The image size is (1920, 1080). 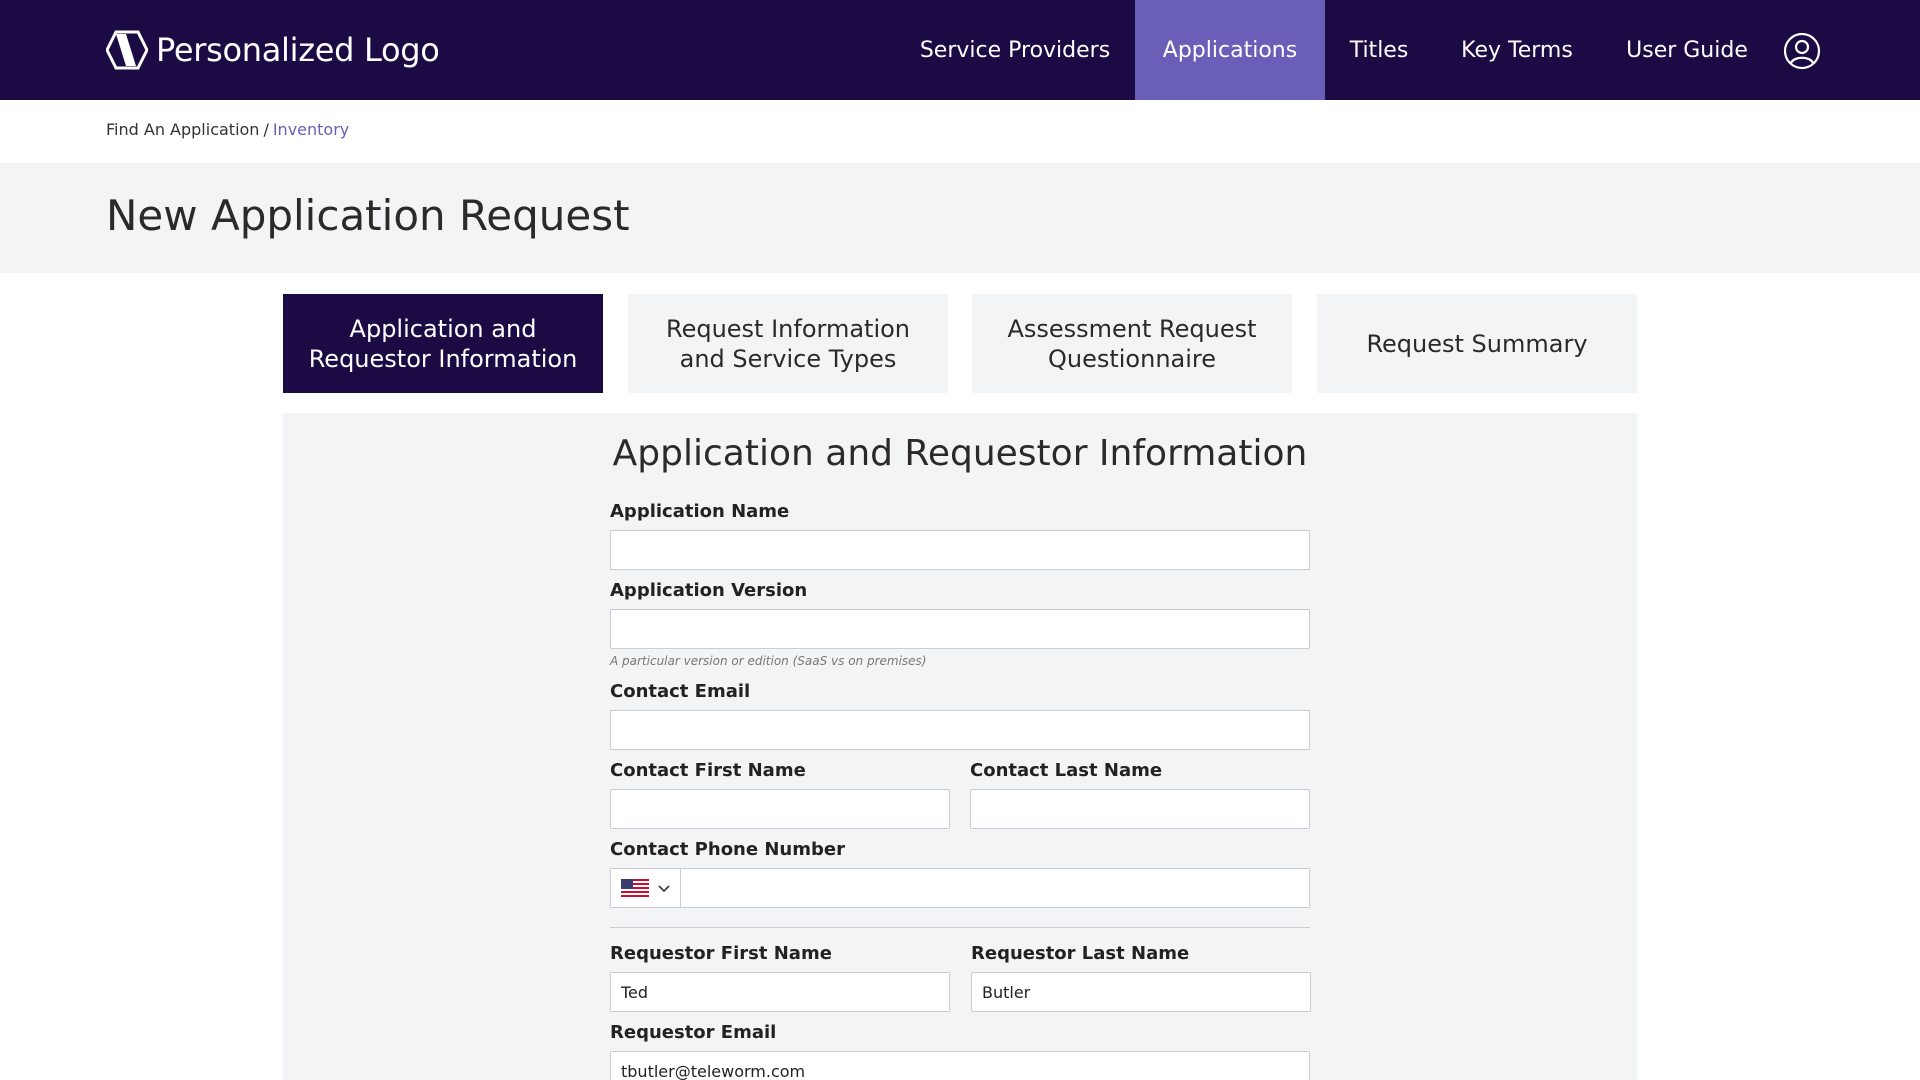 I want to click on application-version-input, so click(x=960, y=629).